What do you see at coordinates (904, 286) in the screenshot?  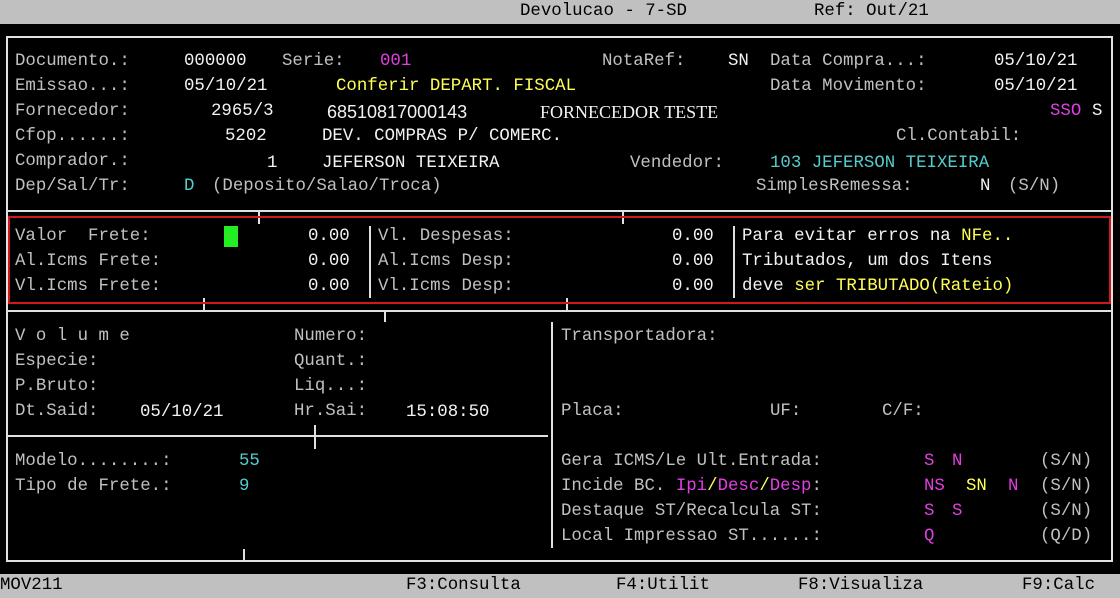 I see `warning-tributado: ser TRIBUTADO(Rateio)` at bounding box center [904, 286].